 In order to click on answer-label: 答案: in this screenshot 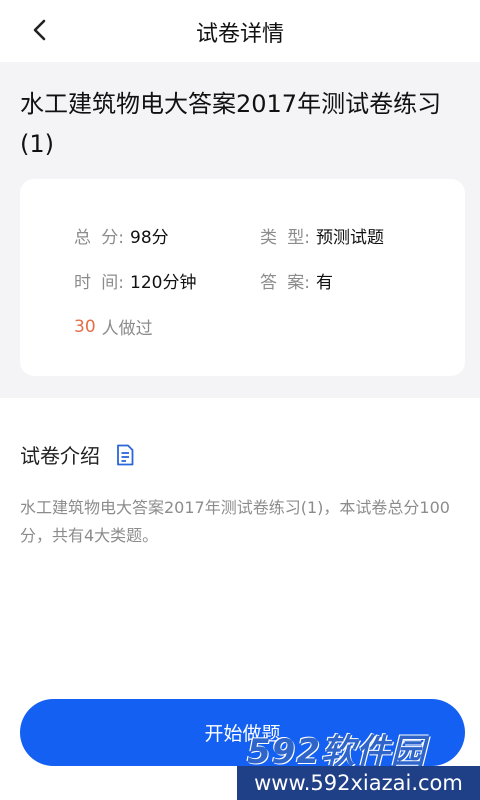, I will do `click(285, 283)`.